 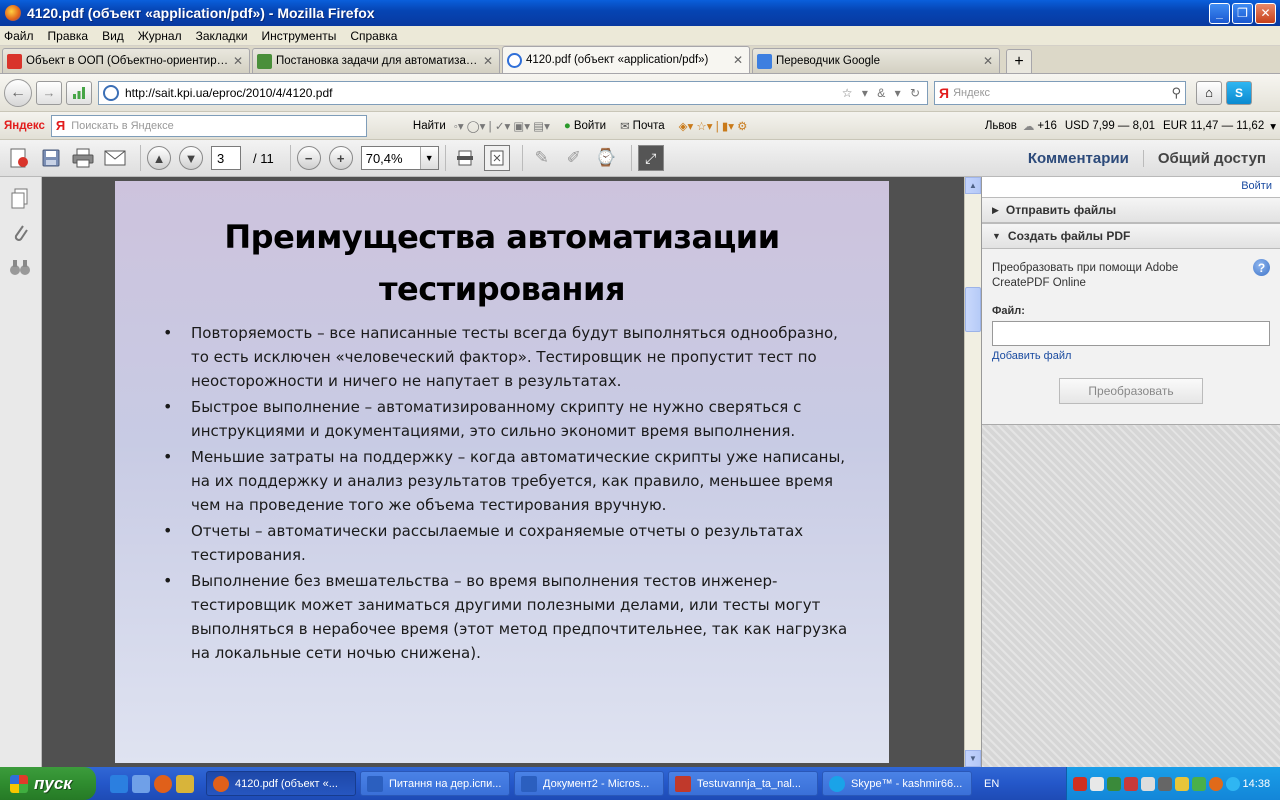 What do you see at coordinates (973, 309) in the screenshot?
I see `scroll-thumb` at bounding box center [973, 309].